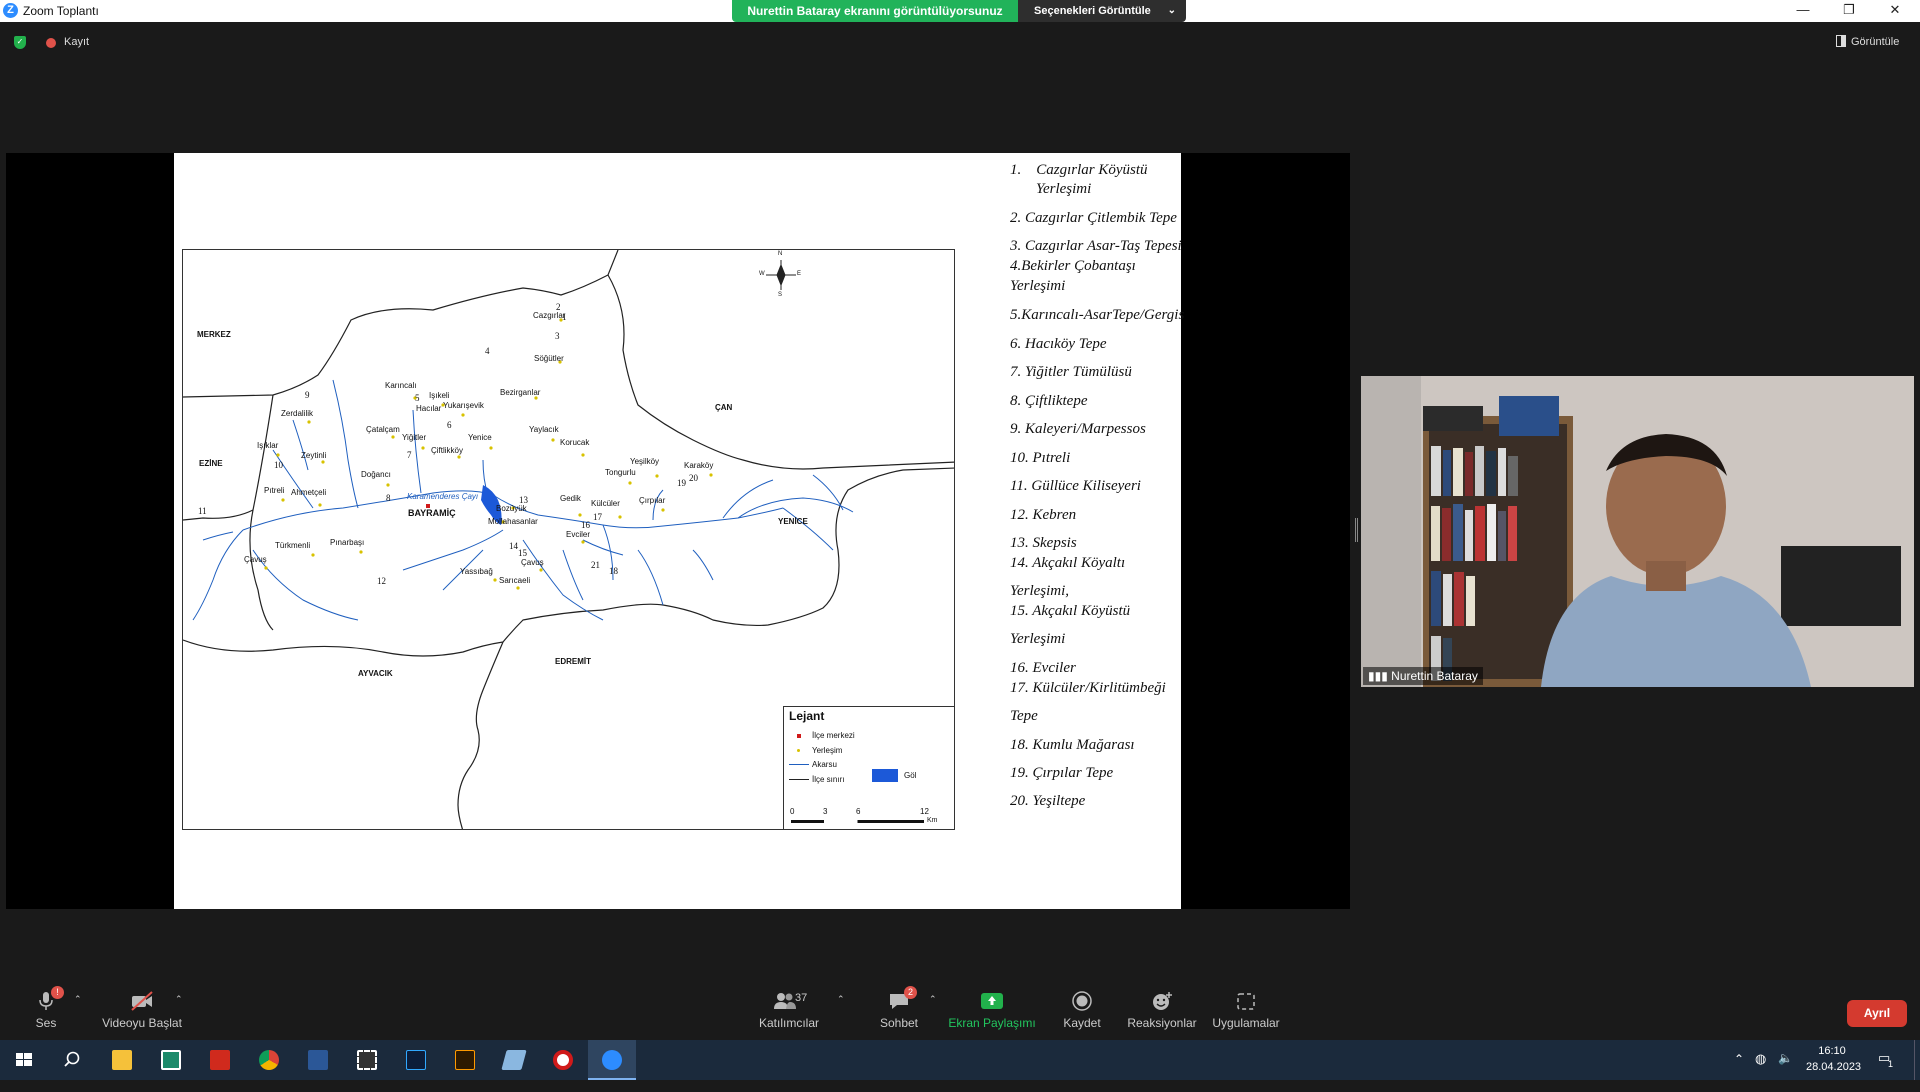  Describe the element at coordinates (1803, 11) in the screenshot. I see `minimize-button: —` at that location.